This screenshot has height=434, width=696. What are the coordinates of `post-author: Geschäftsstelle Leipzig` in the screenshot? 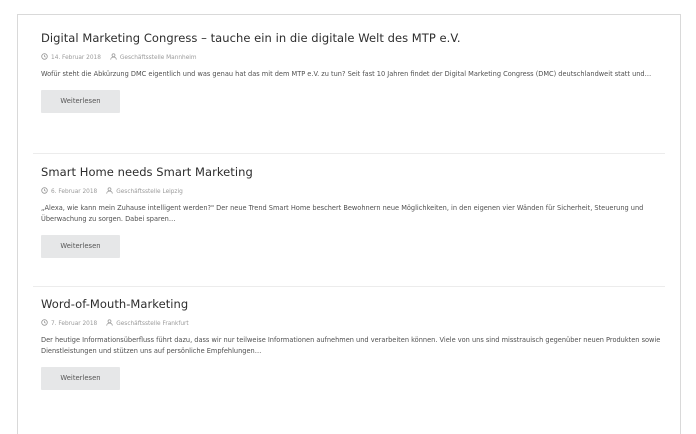 It's located at (149, 192).